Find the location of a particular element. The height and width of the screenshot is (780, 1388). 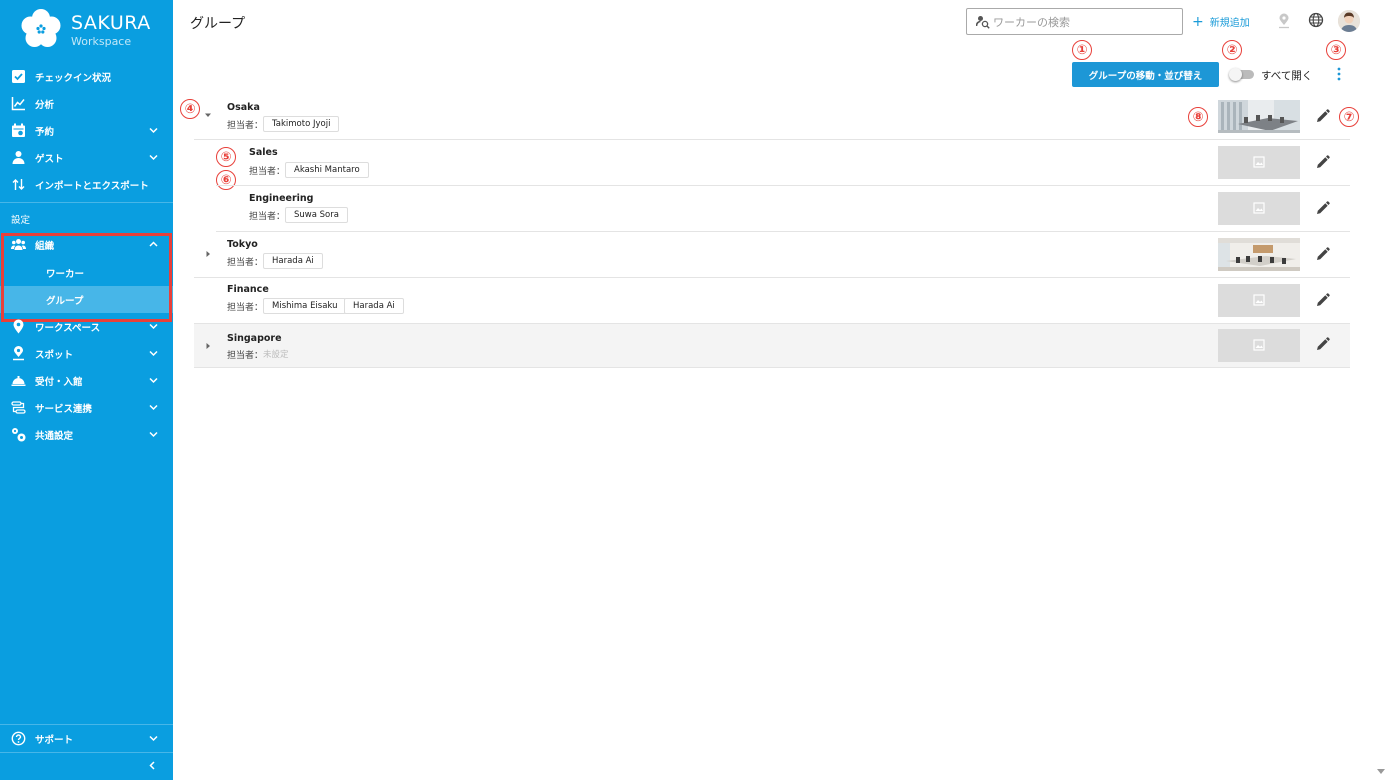

sidebar-item-reception: 受付・入館 is located at coordinates (86, 380).